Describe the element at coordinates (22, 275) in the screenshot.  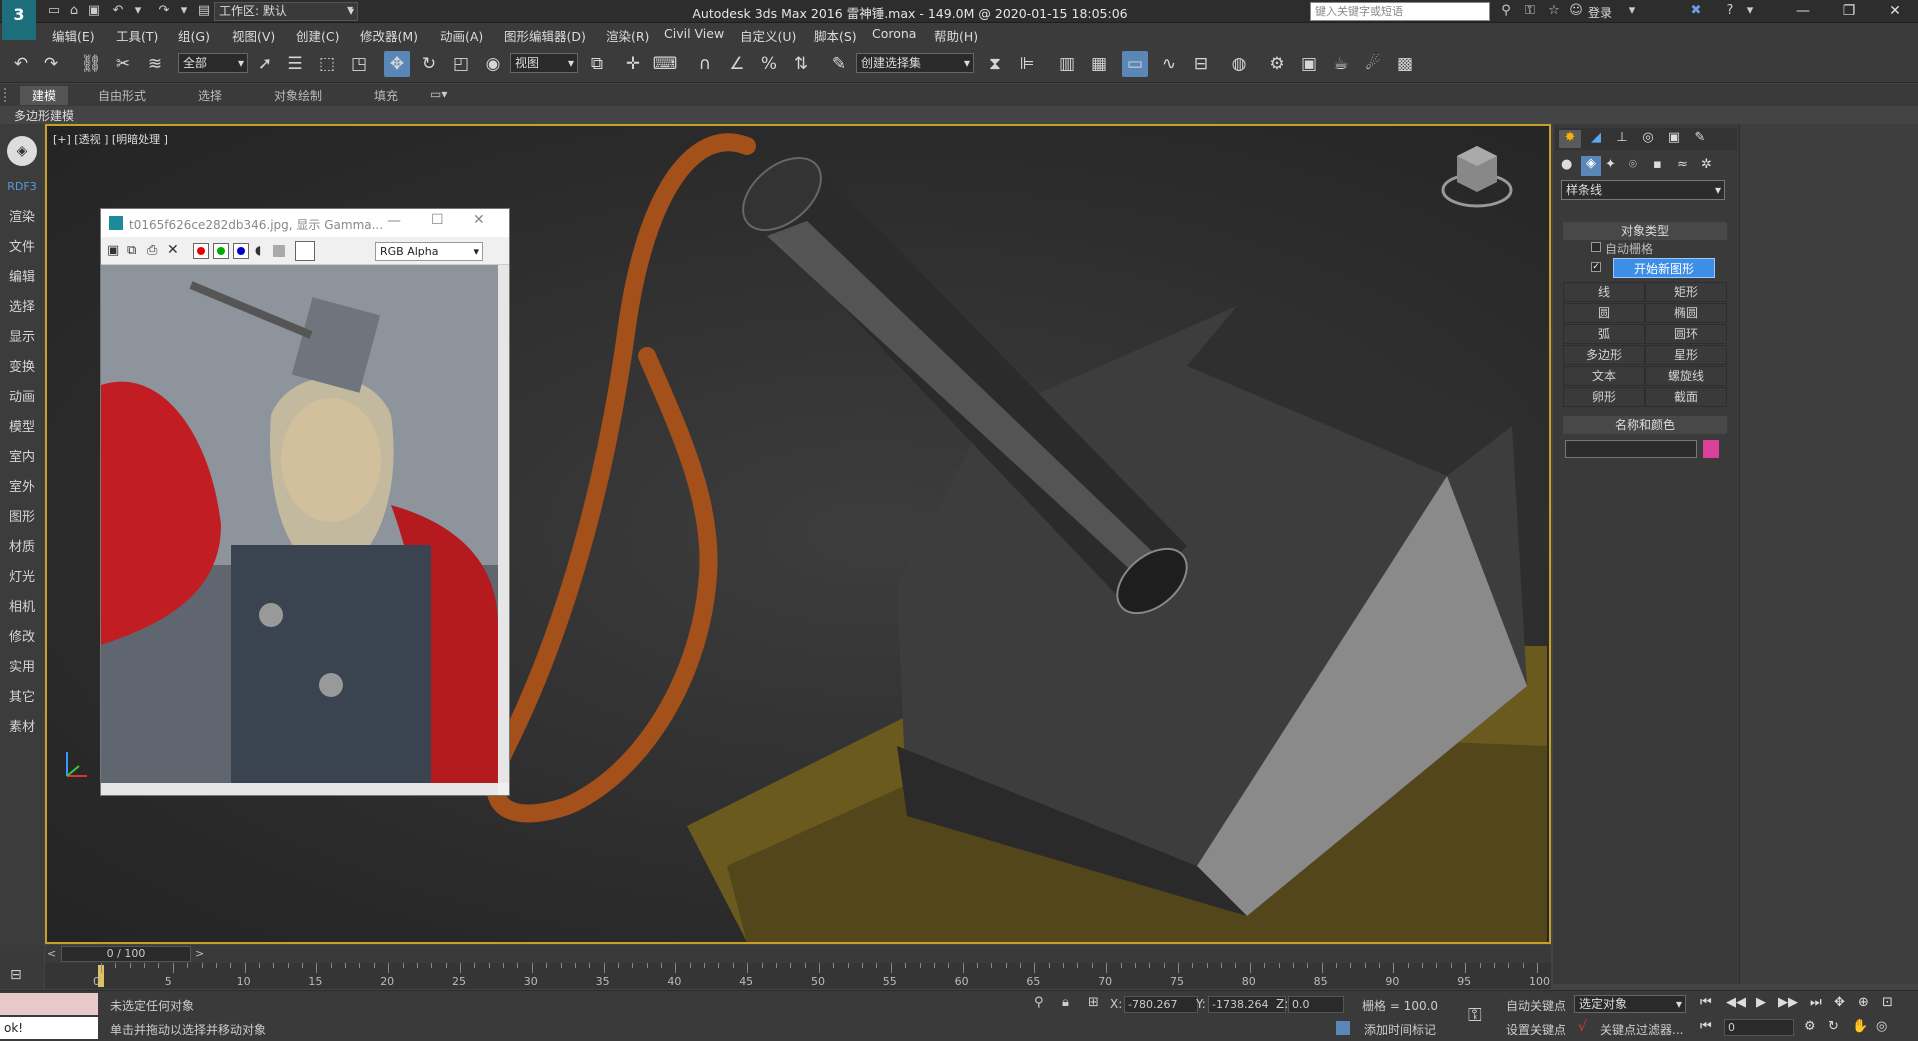
I see `sidebar-item-edit: 编辑` at that location.